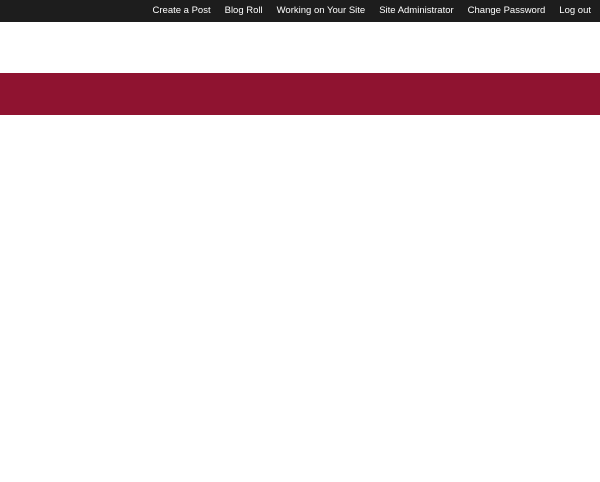 The height and width of the screenshot is (482, 600). What do you see at coordinates (321, 11) in the screenshot?
I see `nav-link-working-on-site: Working on Your Site` at bounding box center [321, 11].